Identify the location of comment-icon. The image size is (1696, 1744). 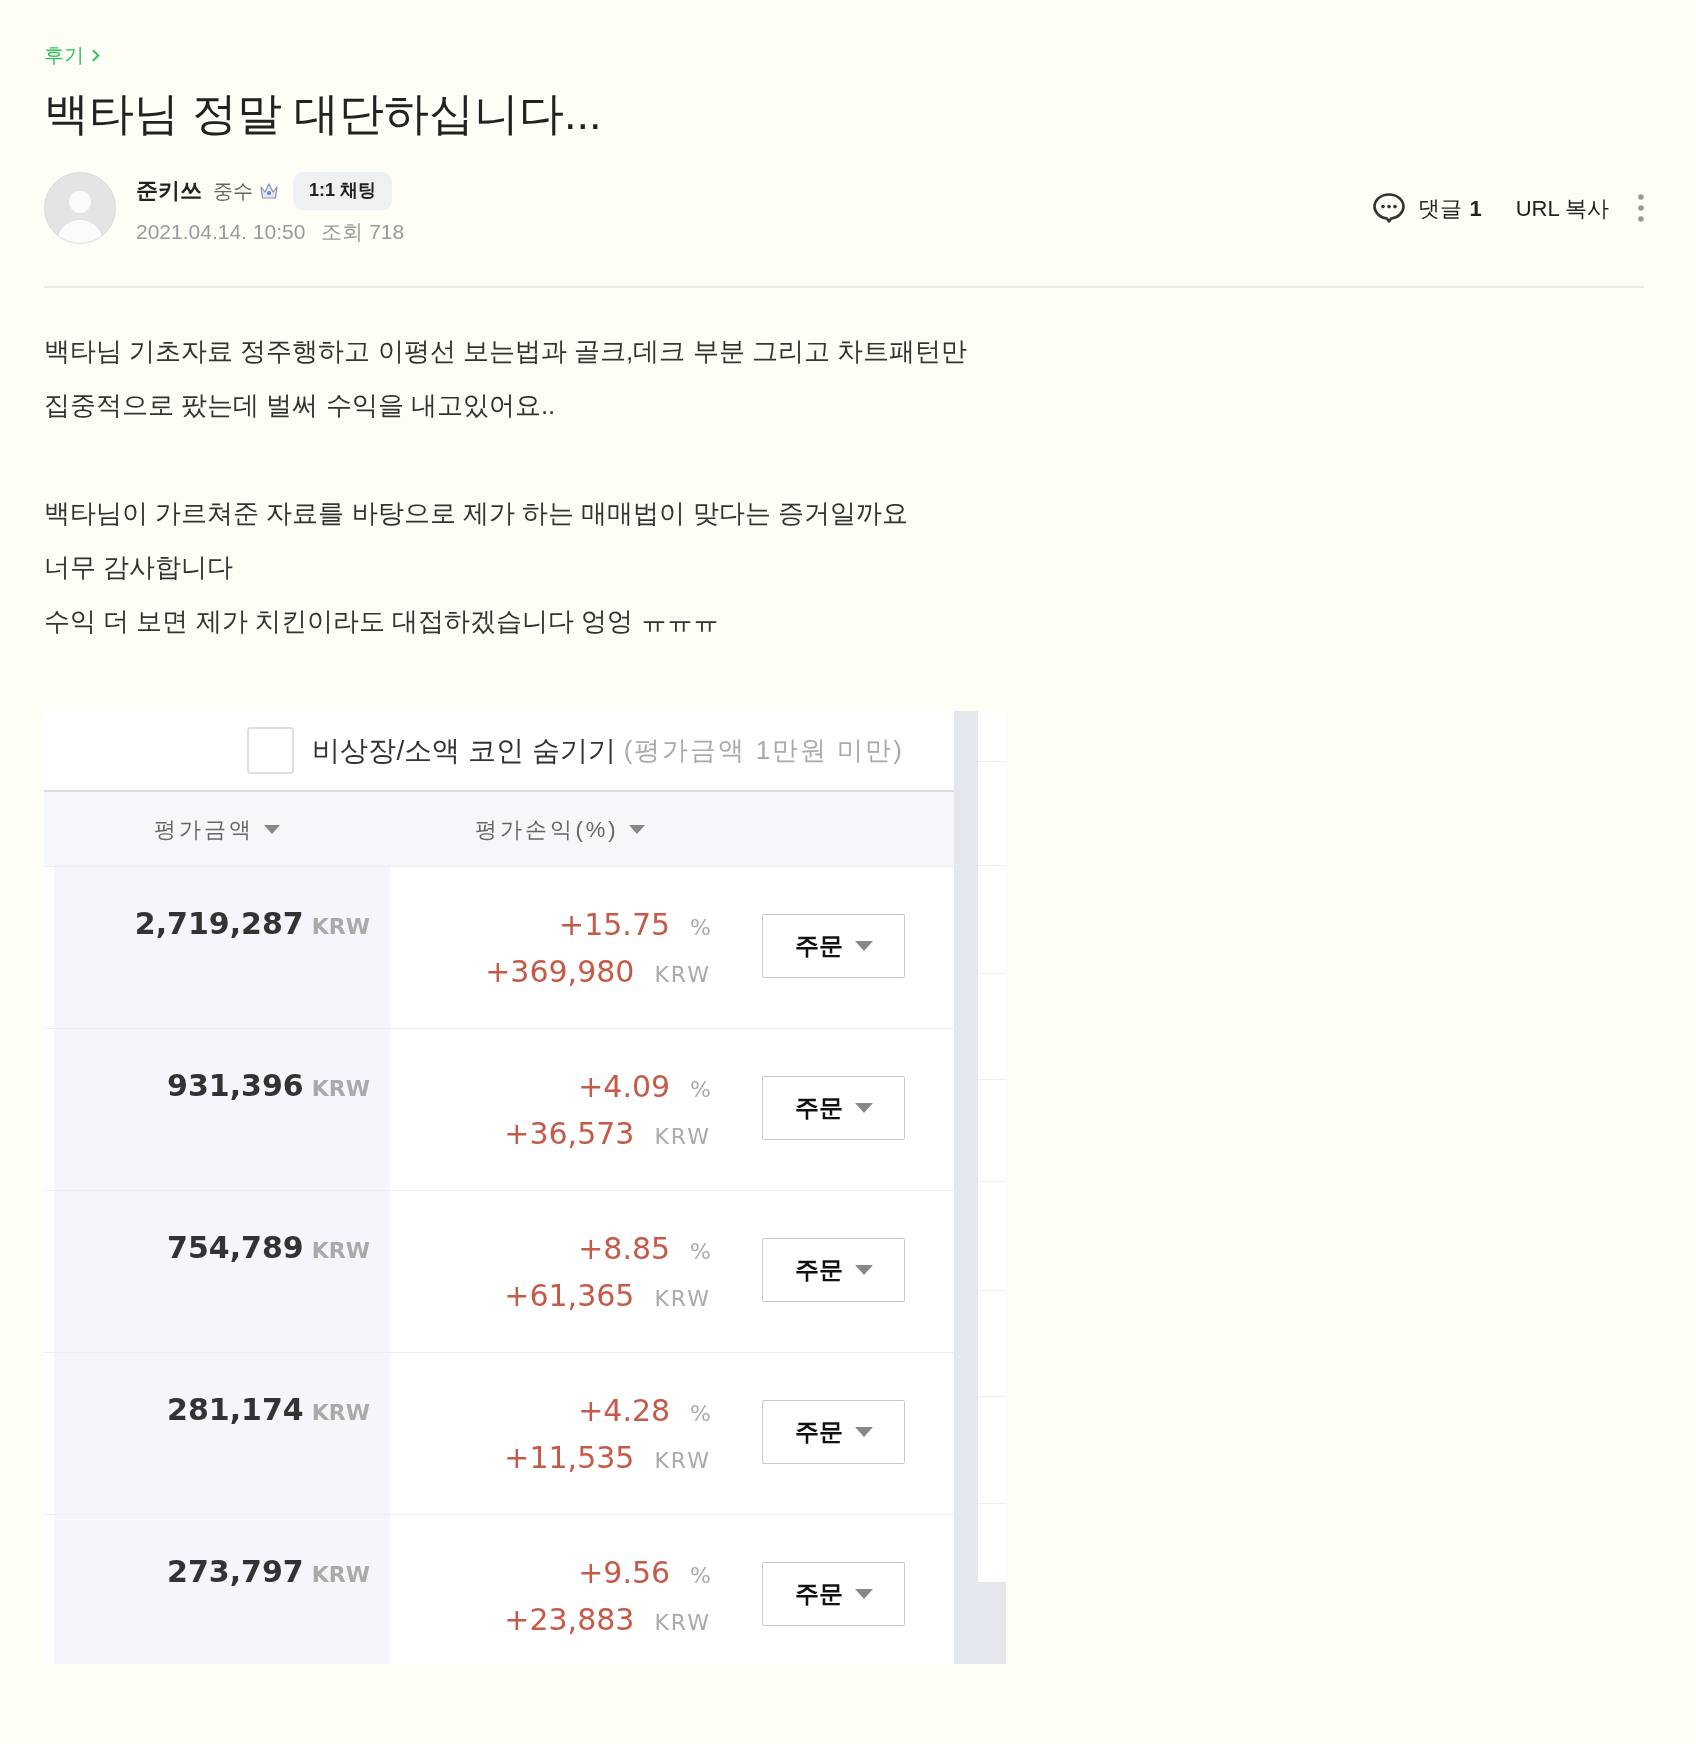
(1389, 208).